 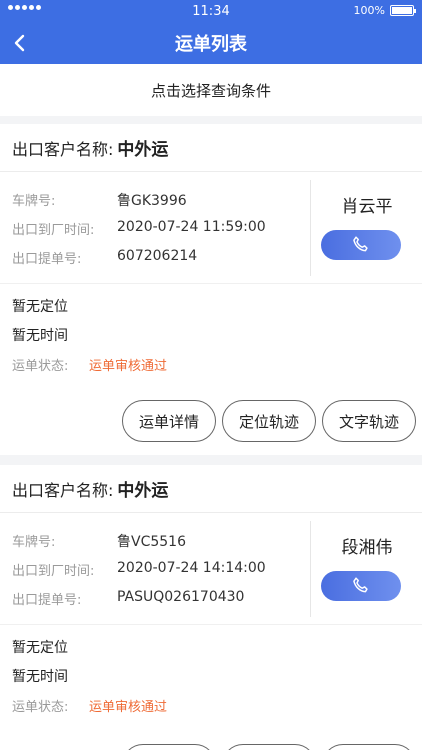 I want to click on plate-number: 鲁GK3996, so click(x=152, y=201).